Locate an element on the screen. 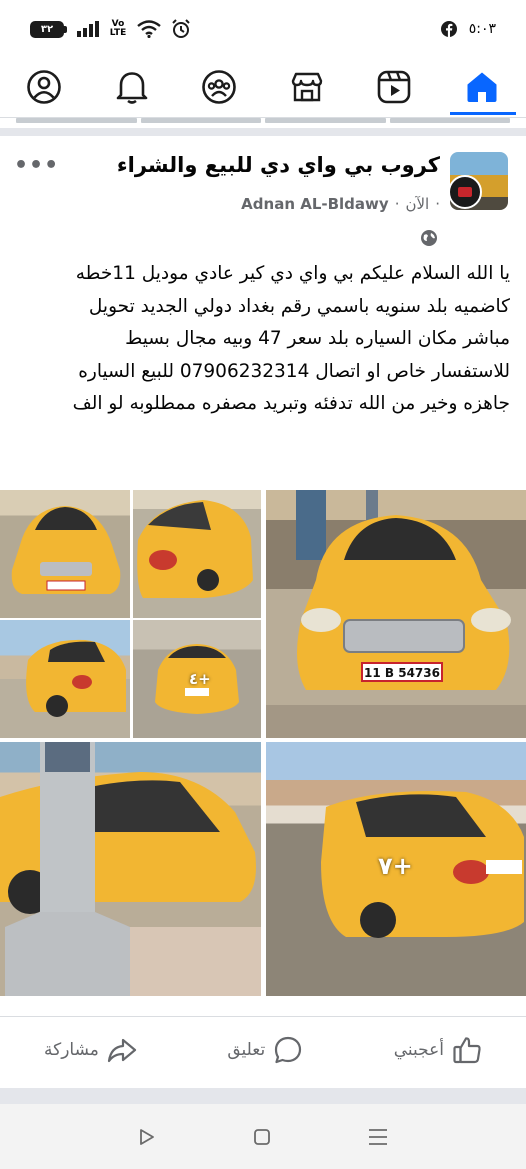  nav-home is located at coordinates (482, 90).